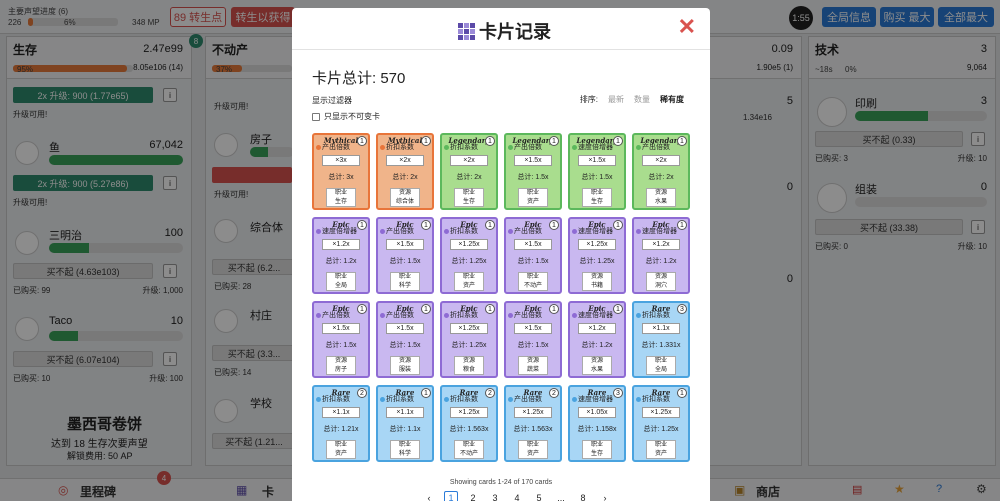 This screenshot has height=501, width=1000. Describe the element at coordinates (597, 339) in the screenshot. I see `card-epic: Epic 1 速度倍增器 ×1.2x 总计: 1.2x 资源 水果` at that location.